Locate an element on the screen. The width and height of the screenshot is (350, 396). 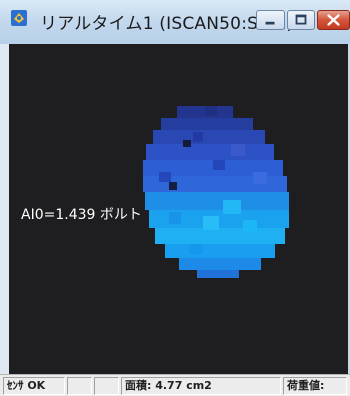
left-window-border is located at coordinates (4, 209).